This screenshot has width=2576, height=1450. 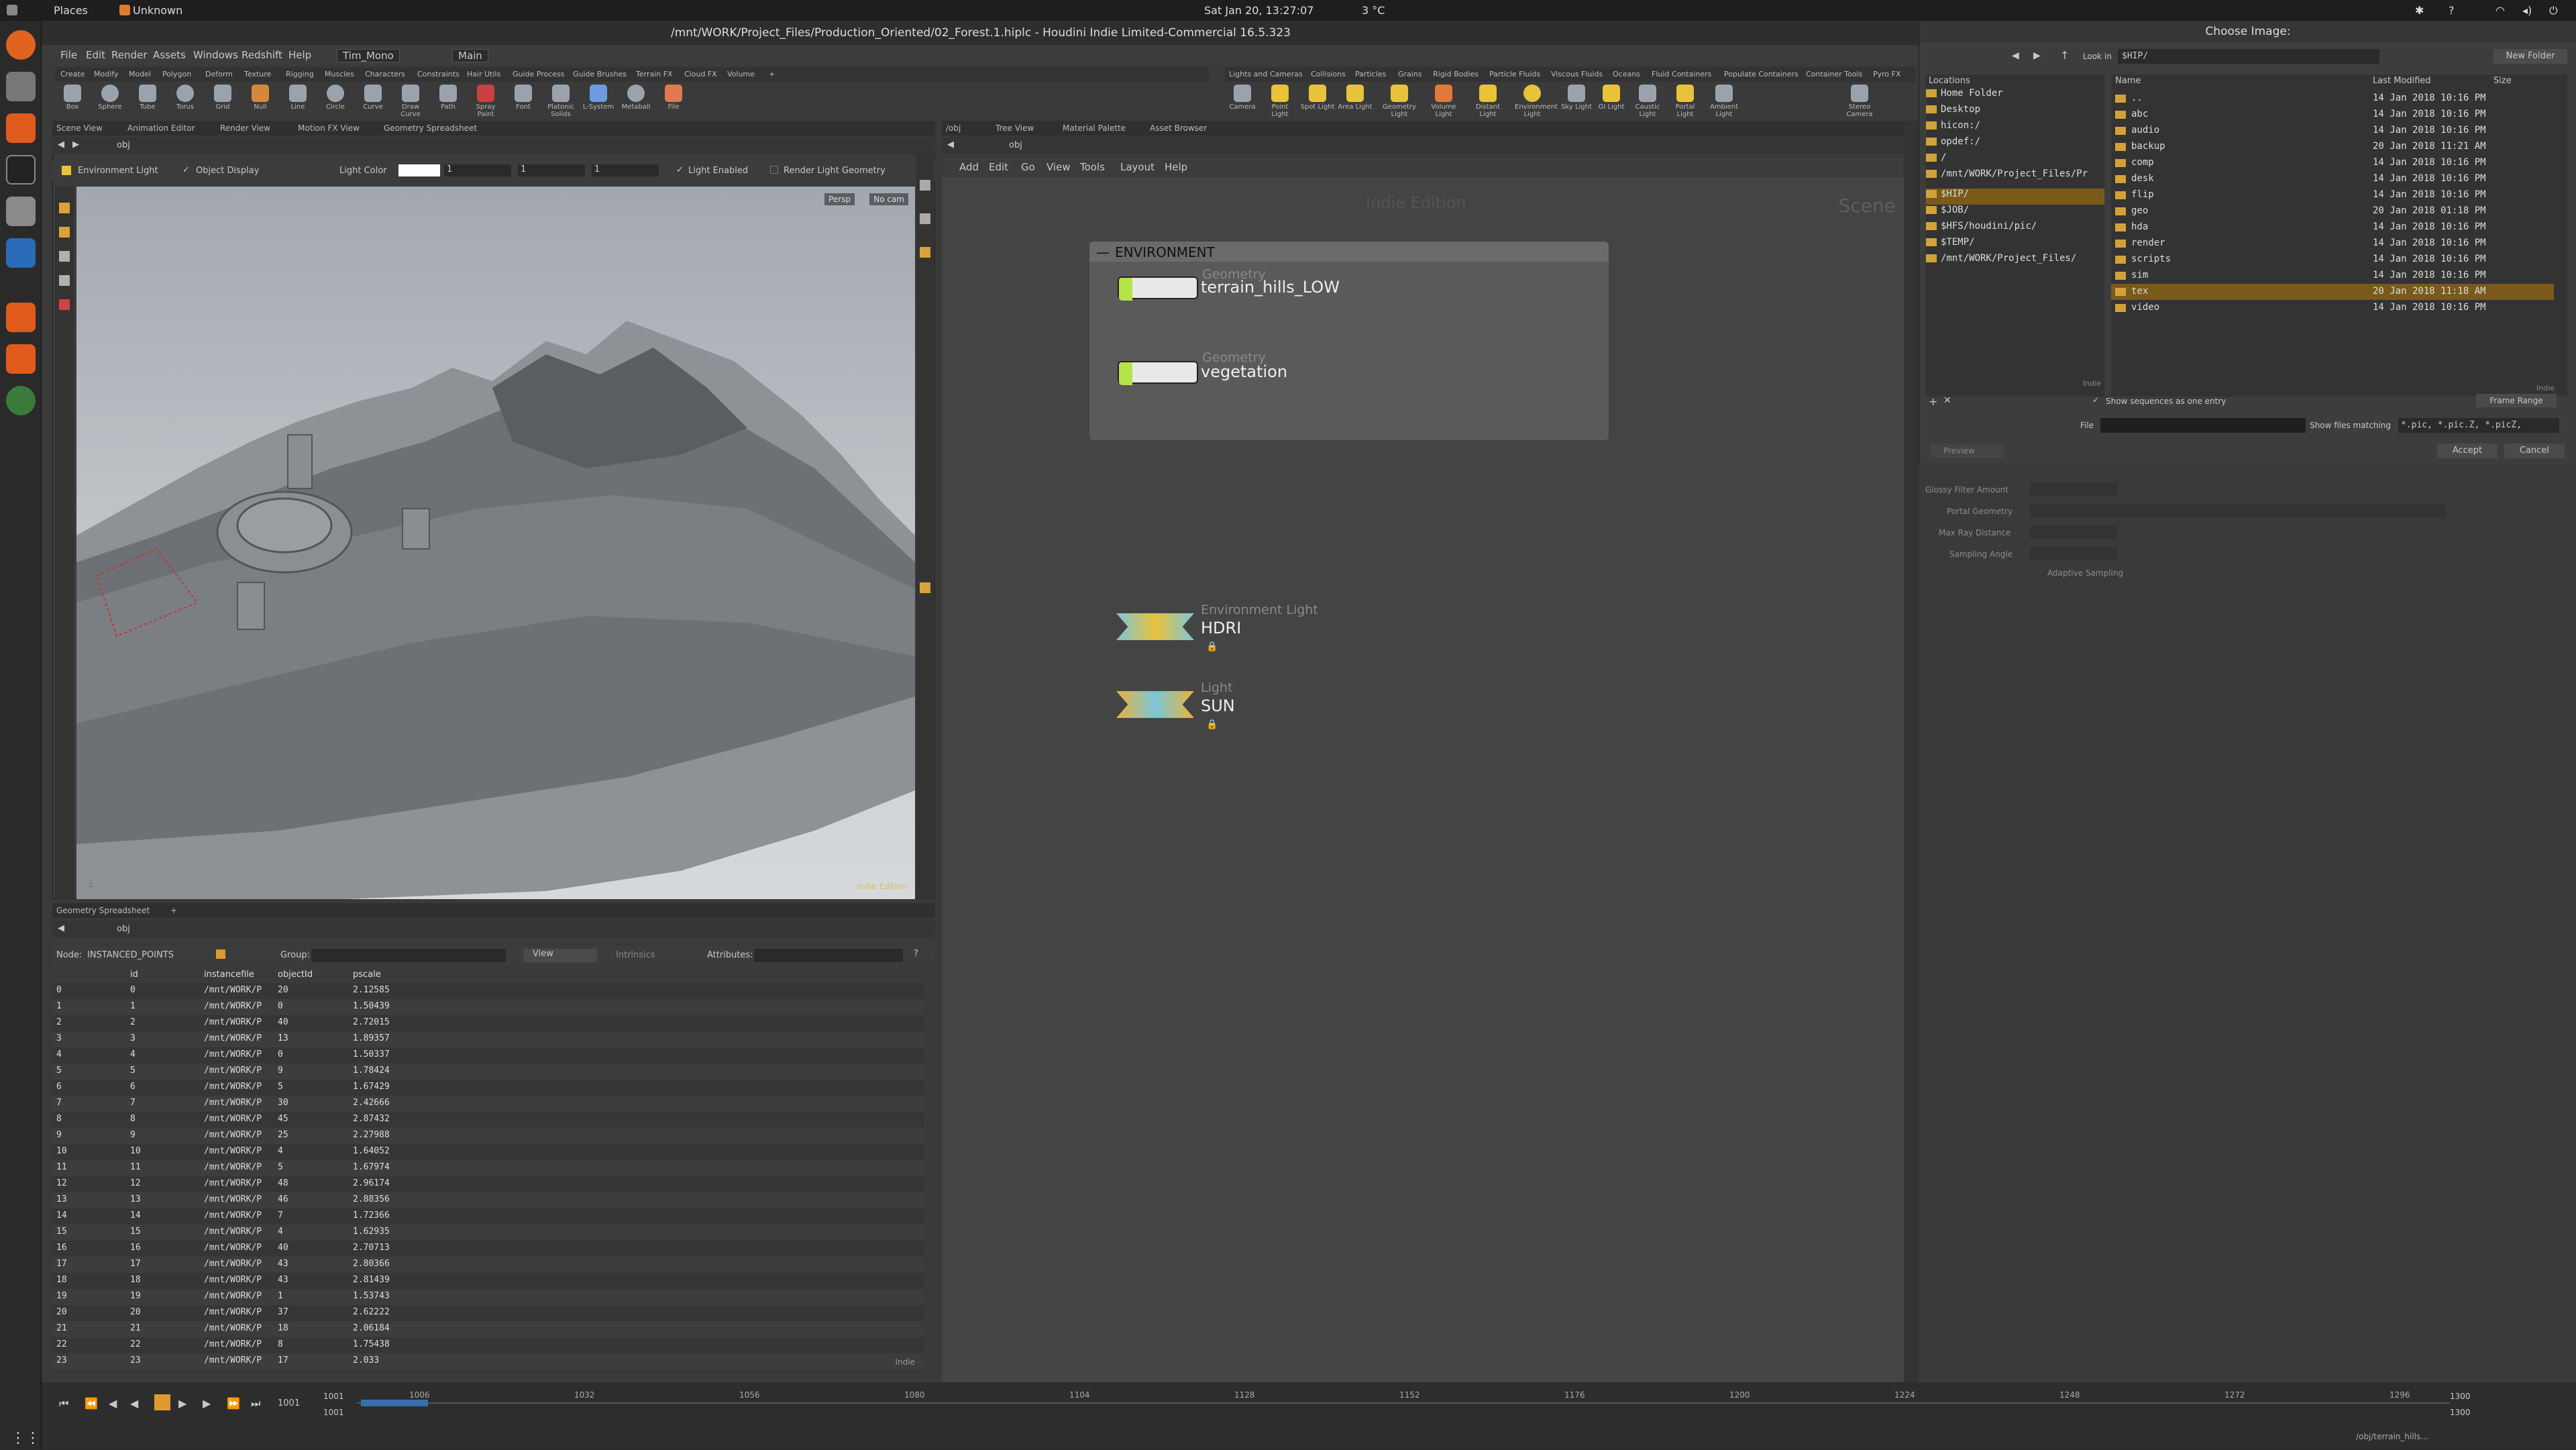 I want to click on col-size: Size, so click(x=2502, y=81).